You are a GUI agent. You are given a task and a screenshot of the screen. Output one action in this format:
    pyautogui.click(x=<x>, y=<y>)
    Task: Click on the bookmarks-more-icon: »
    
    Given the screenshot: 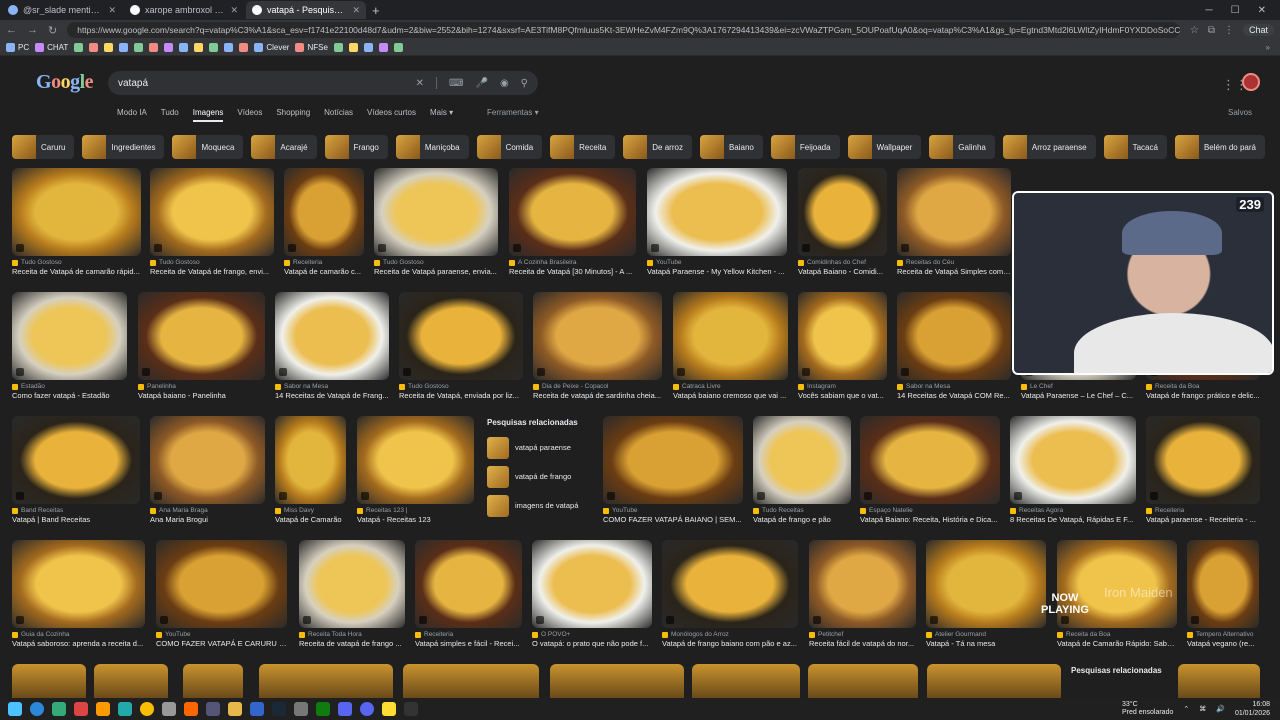 What is the action you would take?
    pyautogui.click(x=1268, y=47)
    